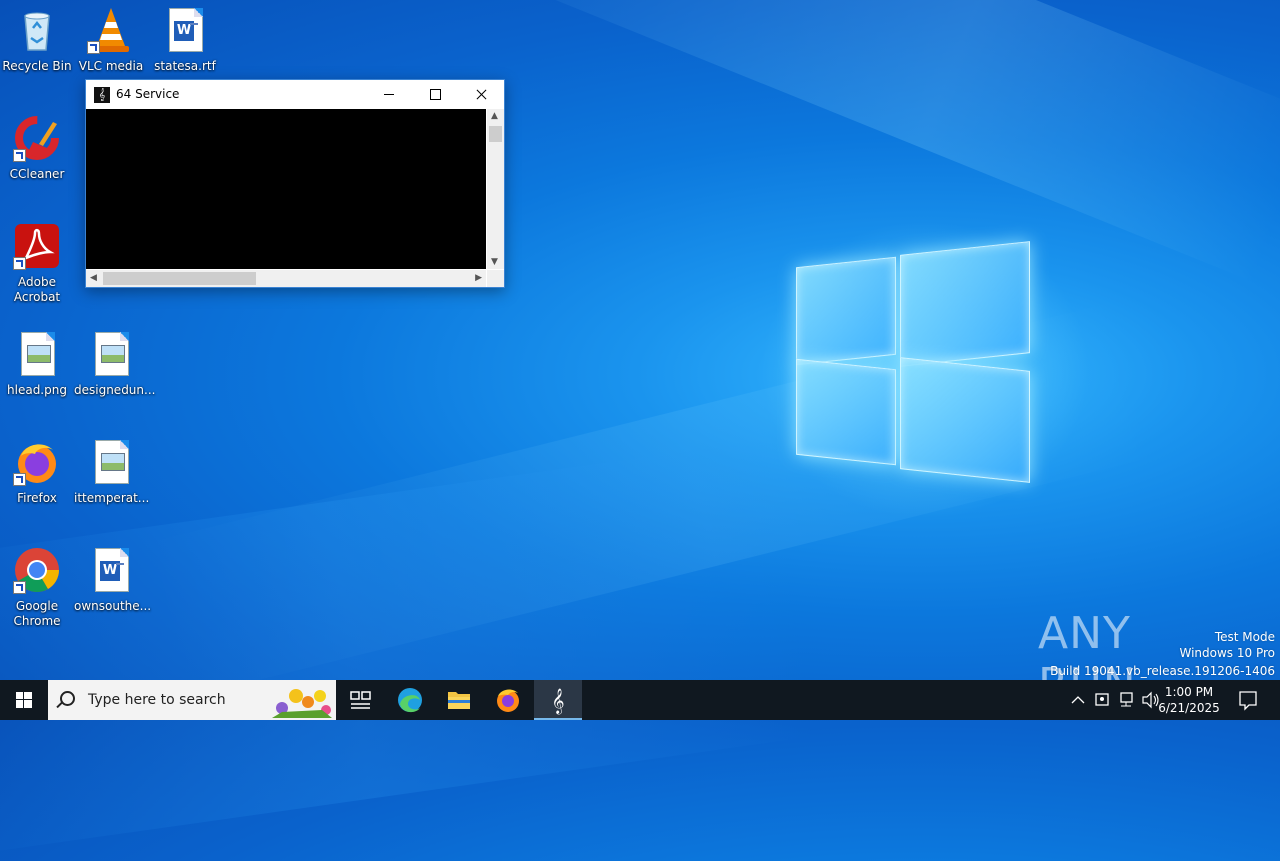 Image resolution: width=1280 pixels, height=861 pixels. I want to click on icon-label: statesa.rtf, so click(185, 66).